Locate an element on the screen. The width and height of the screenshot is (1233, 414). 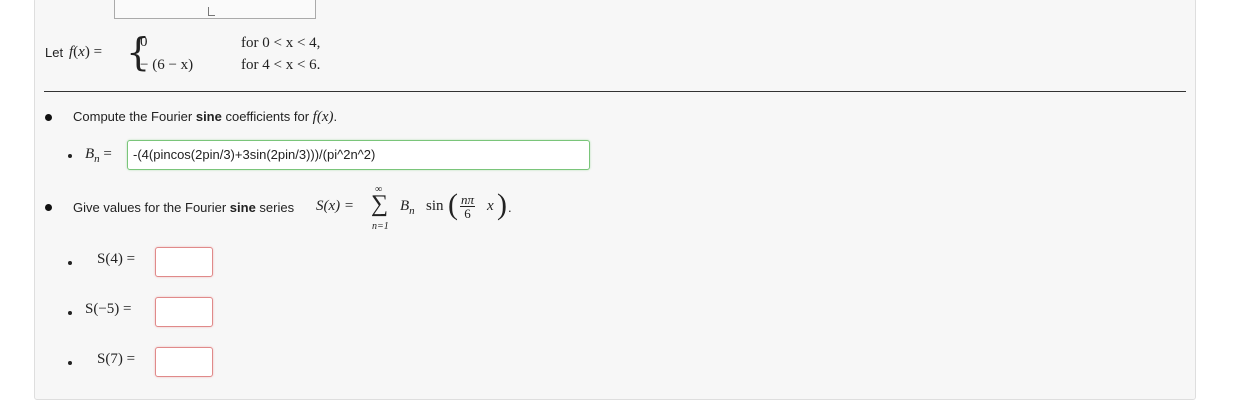
s-neg5-answer-input is located at coordinates (184, 312).